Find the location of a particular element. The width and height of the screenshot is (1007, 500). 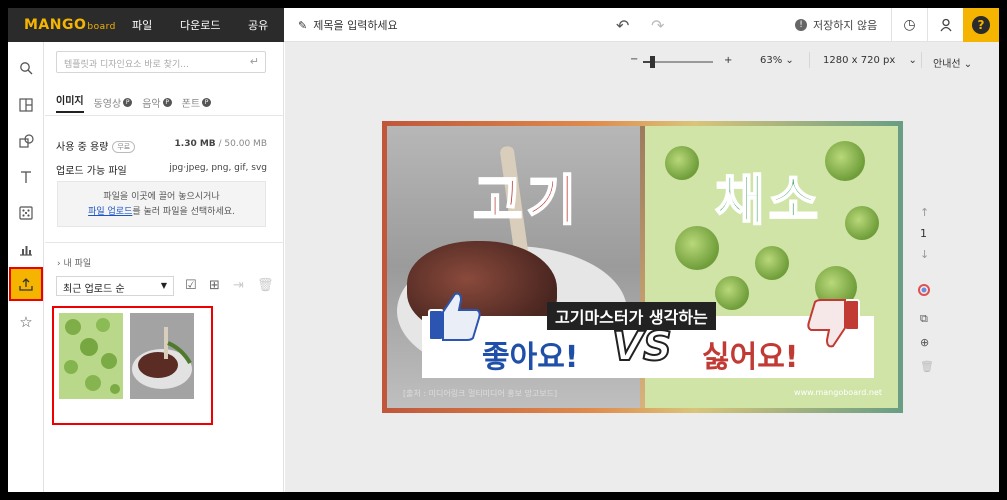

enter-icon: ↵ is located at coordinates (254, 61).